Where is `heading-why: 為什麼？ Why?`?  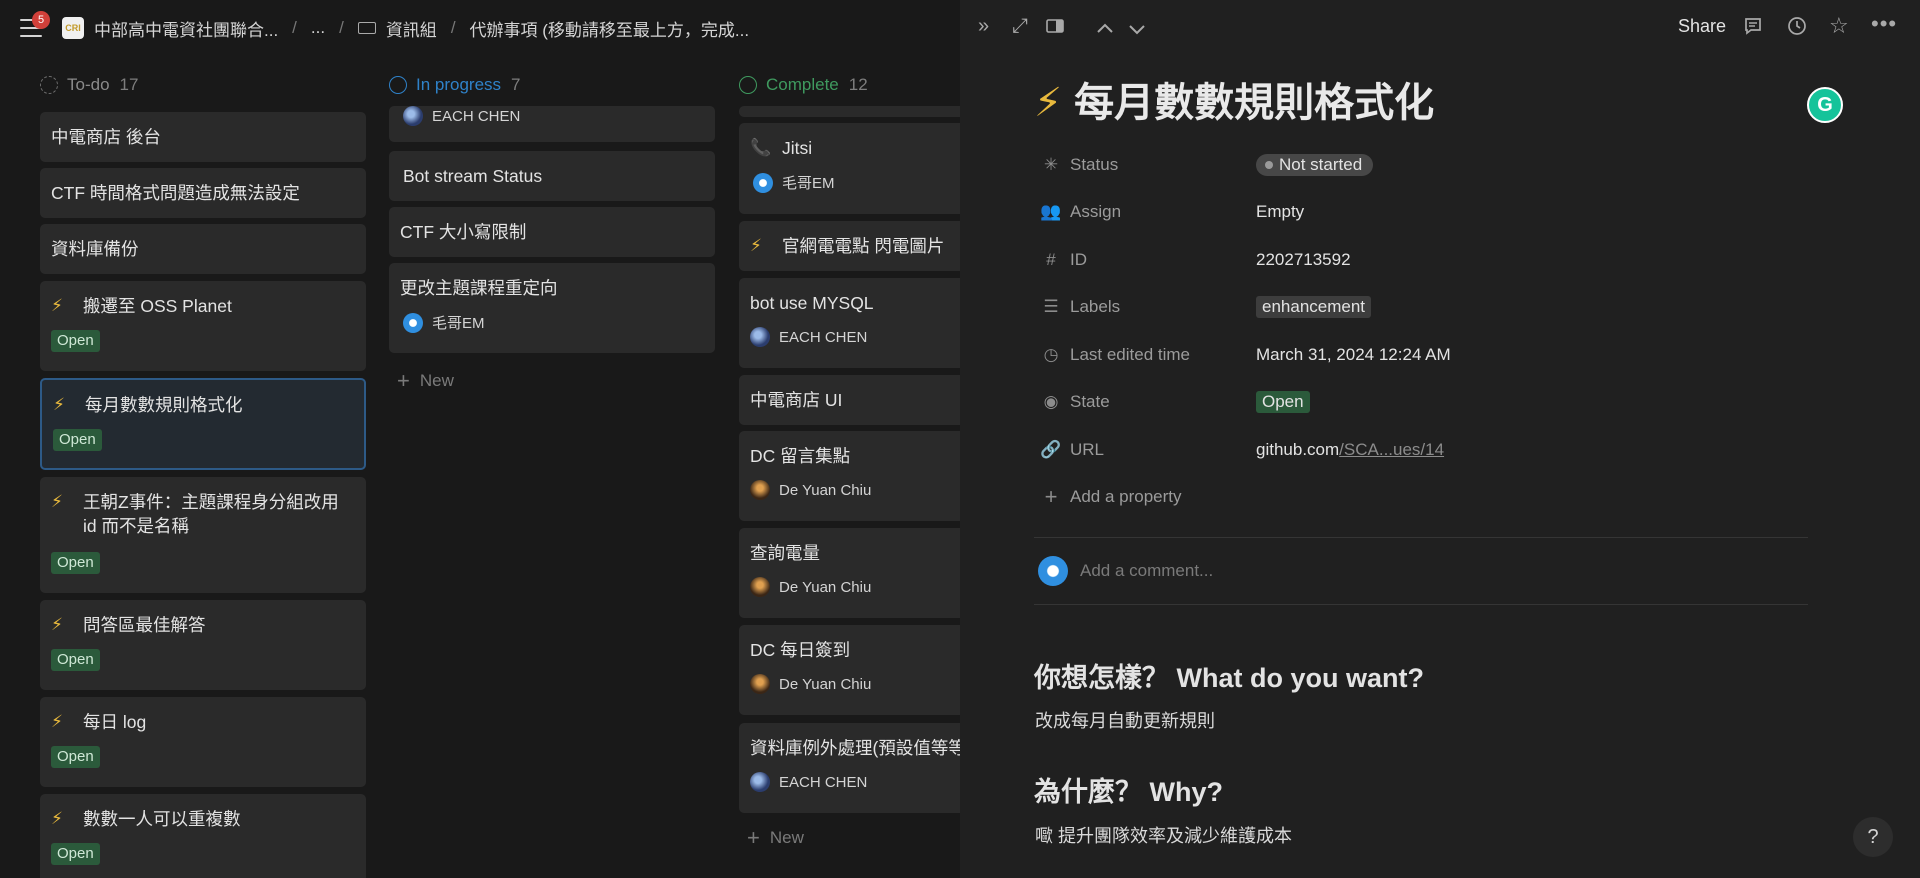 heading-why: 為什麼？ Why? is located at coordinates (1128, 792).